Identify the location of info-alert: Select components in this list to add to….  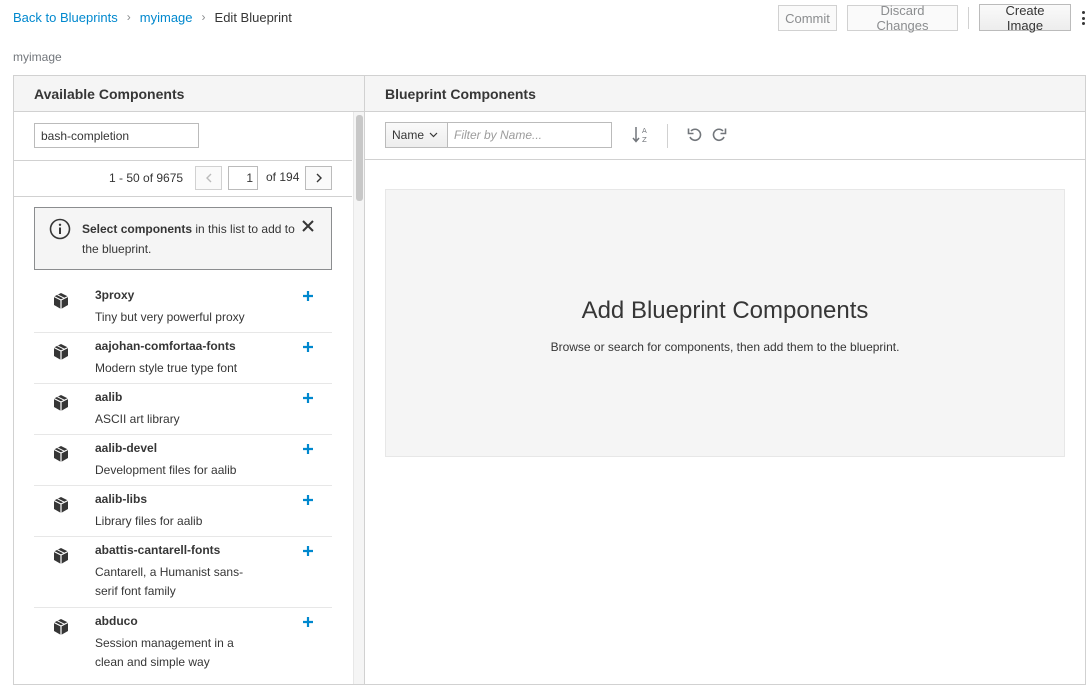
(183, 238).